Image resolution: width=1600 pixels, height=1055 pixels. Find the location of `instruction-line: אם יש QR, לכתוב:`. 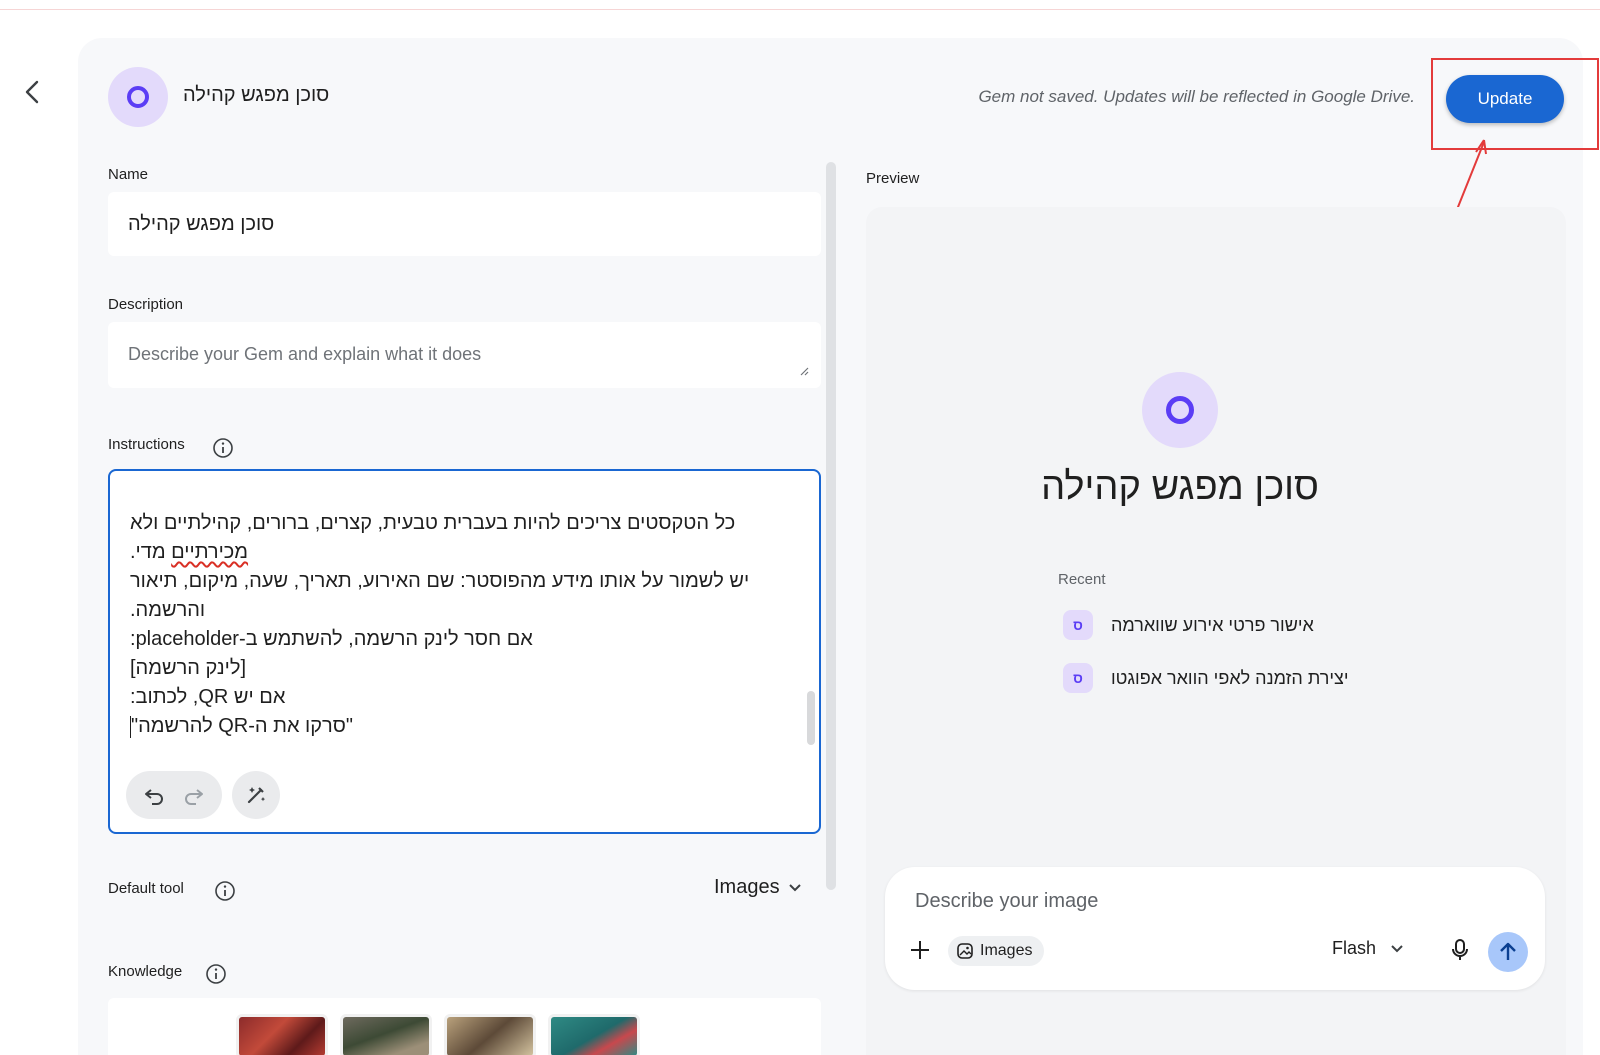

instruction-line: אם יש QR, לכתוב: is located at coordinates (208, 697).